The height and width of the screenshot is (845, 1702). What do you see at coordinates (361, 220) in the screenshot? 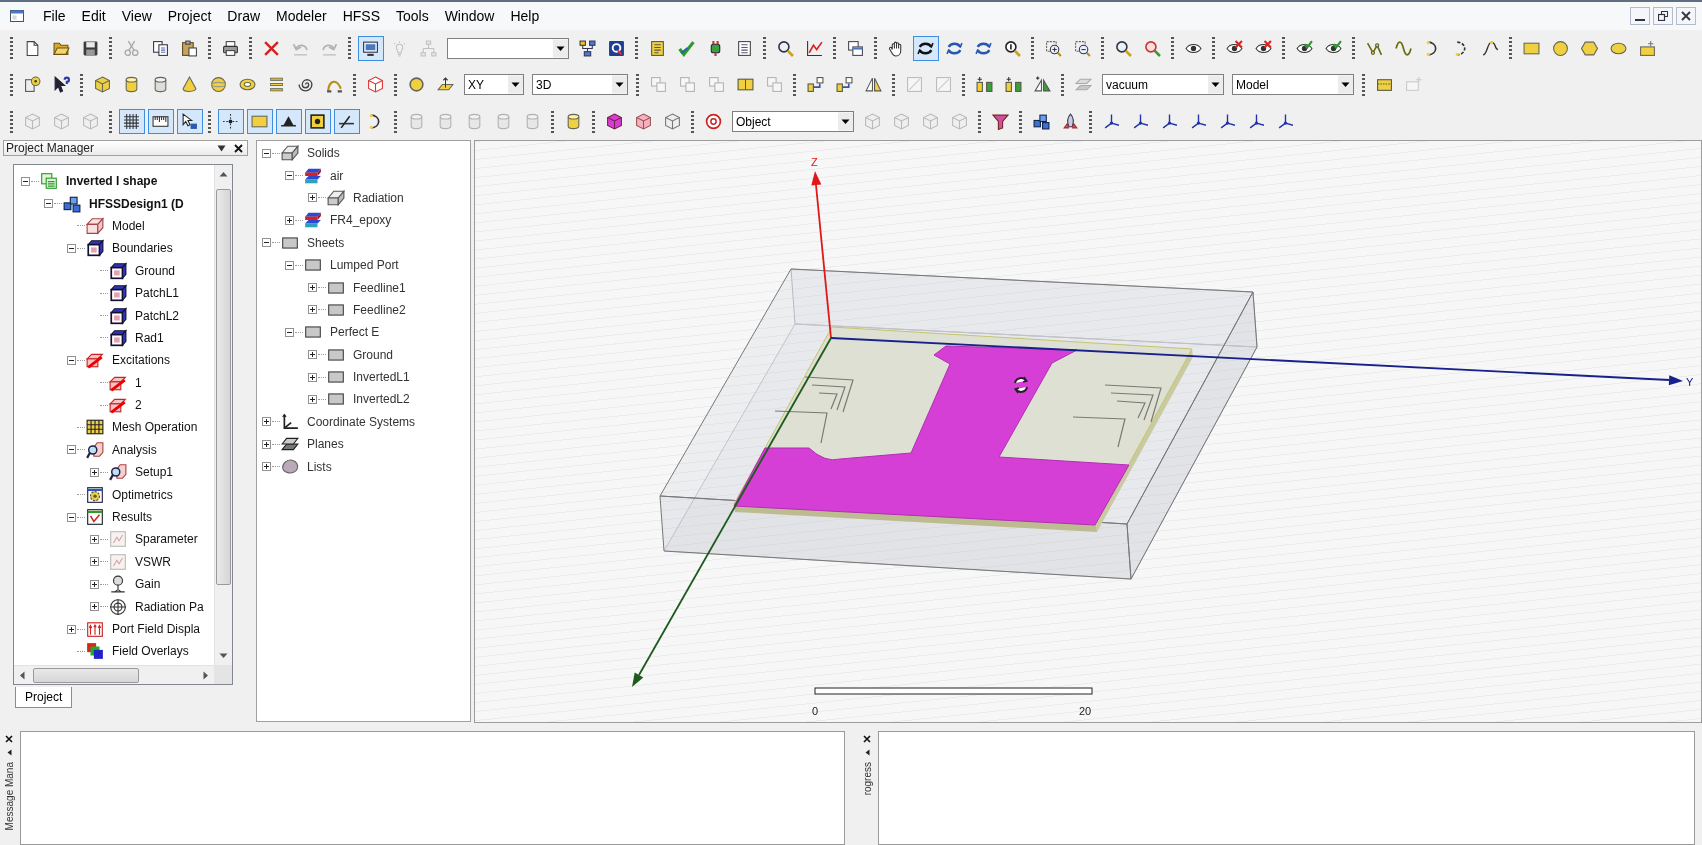
I see `tree-item: FR4_epoxy` at bounding box center [361, 220].